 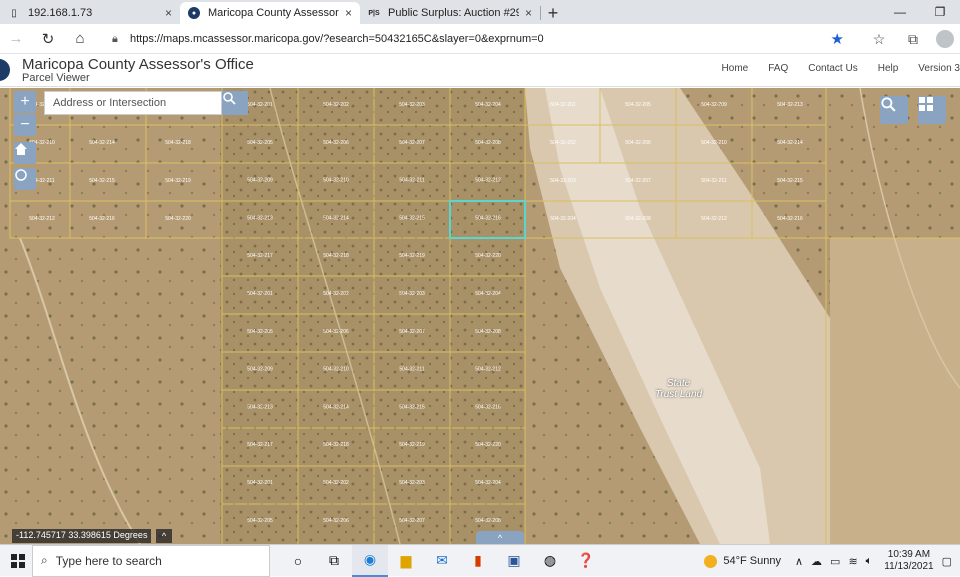 I want to click on zoom-in-button: +, so click(x=25, y=102).